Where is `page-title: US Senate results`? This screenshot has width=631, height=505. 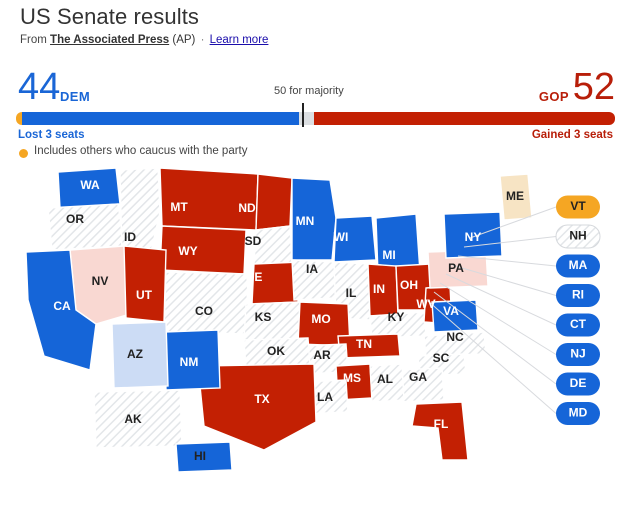 page-title: US Senate results is located at coordinates (110, 16).